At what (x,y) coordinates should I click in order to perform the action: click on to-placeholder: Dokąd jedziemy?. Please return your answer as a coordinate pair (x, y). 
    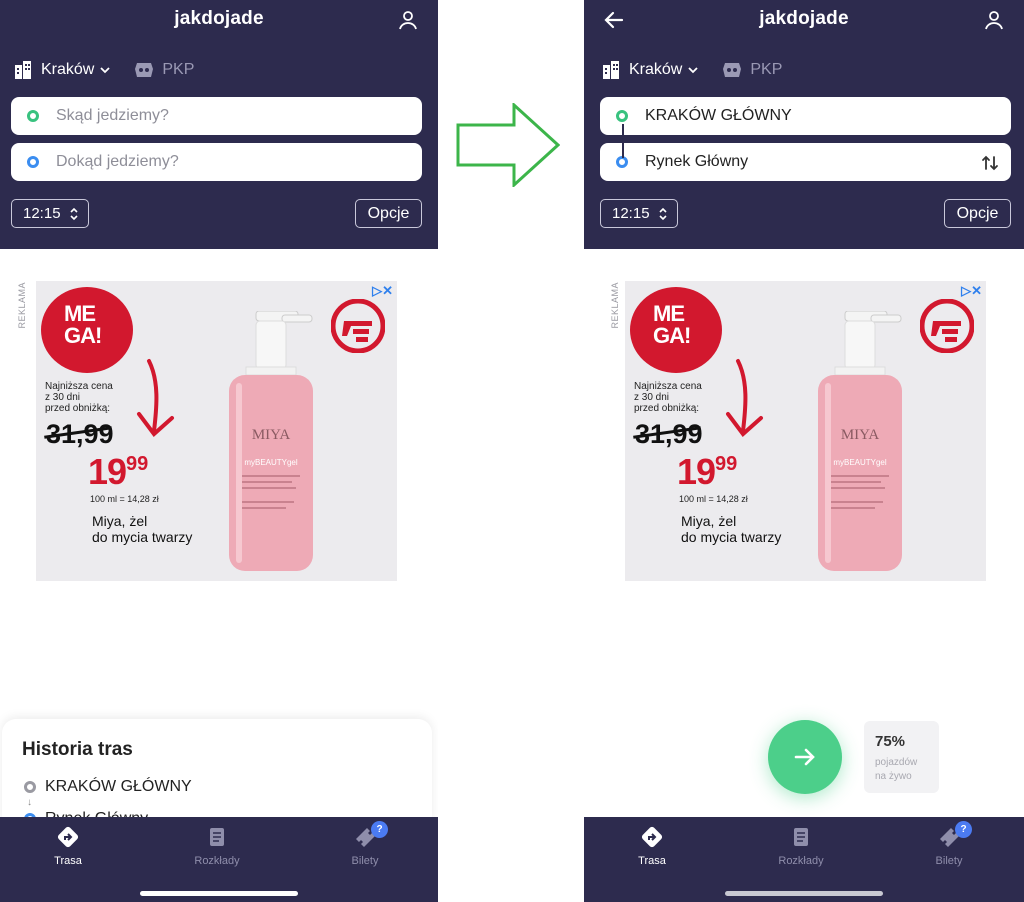
    Looking at the image, I should click on (117, 161).